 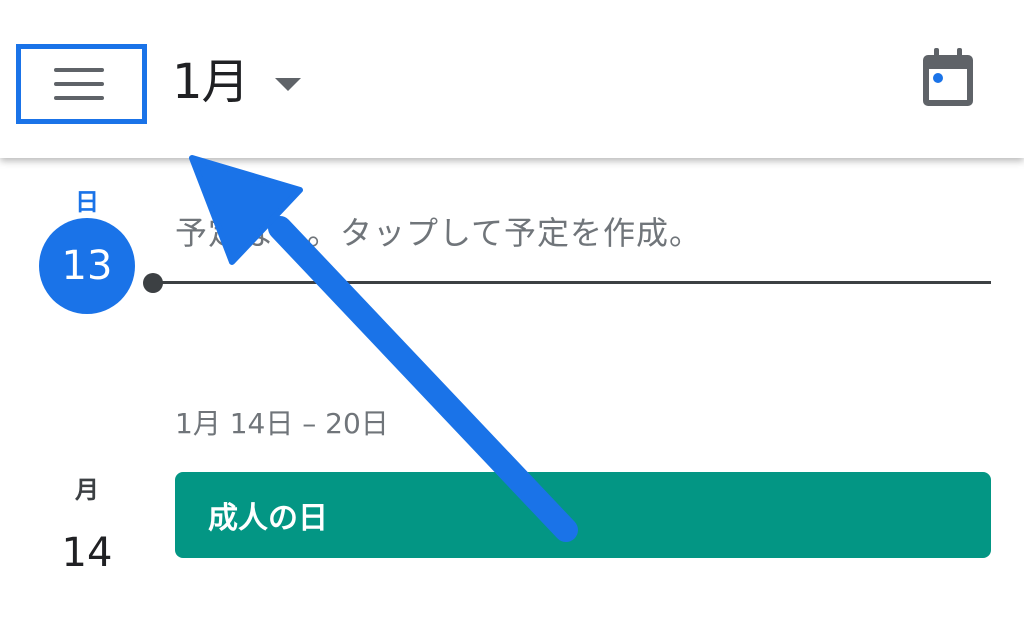 What do you see at coordinates (211, 82) in the screenshot?
I see `month-title: 1月` at bounding box center [211, 82].